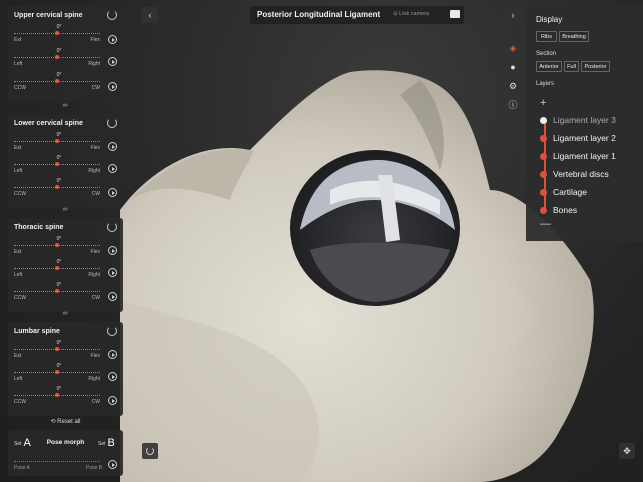 The height and width of the screenshot is (482, 643). Describe the element at coordinates (106, 443) in the screenshot. I see `set-b-button: Set B` at that location.